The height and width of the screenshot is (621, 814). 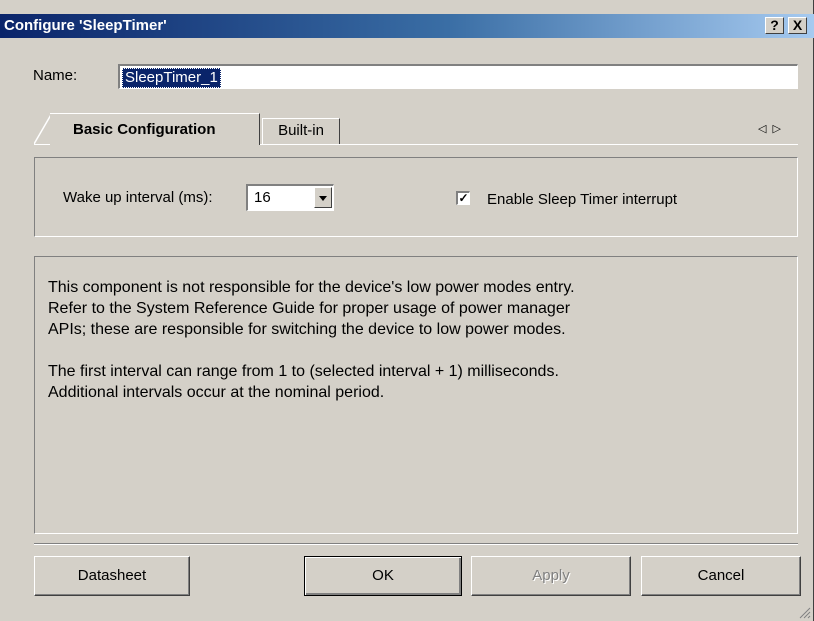 I want to click on ok-button: OK, so click(x=383, y=576).